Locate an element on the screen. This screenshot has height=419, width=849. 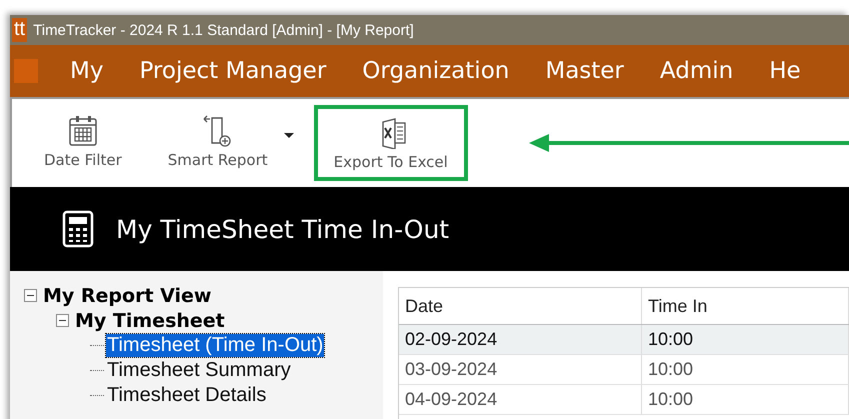
table-cell: 04-09-2024 is located at coordinates (520, 399).